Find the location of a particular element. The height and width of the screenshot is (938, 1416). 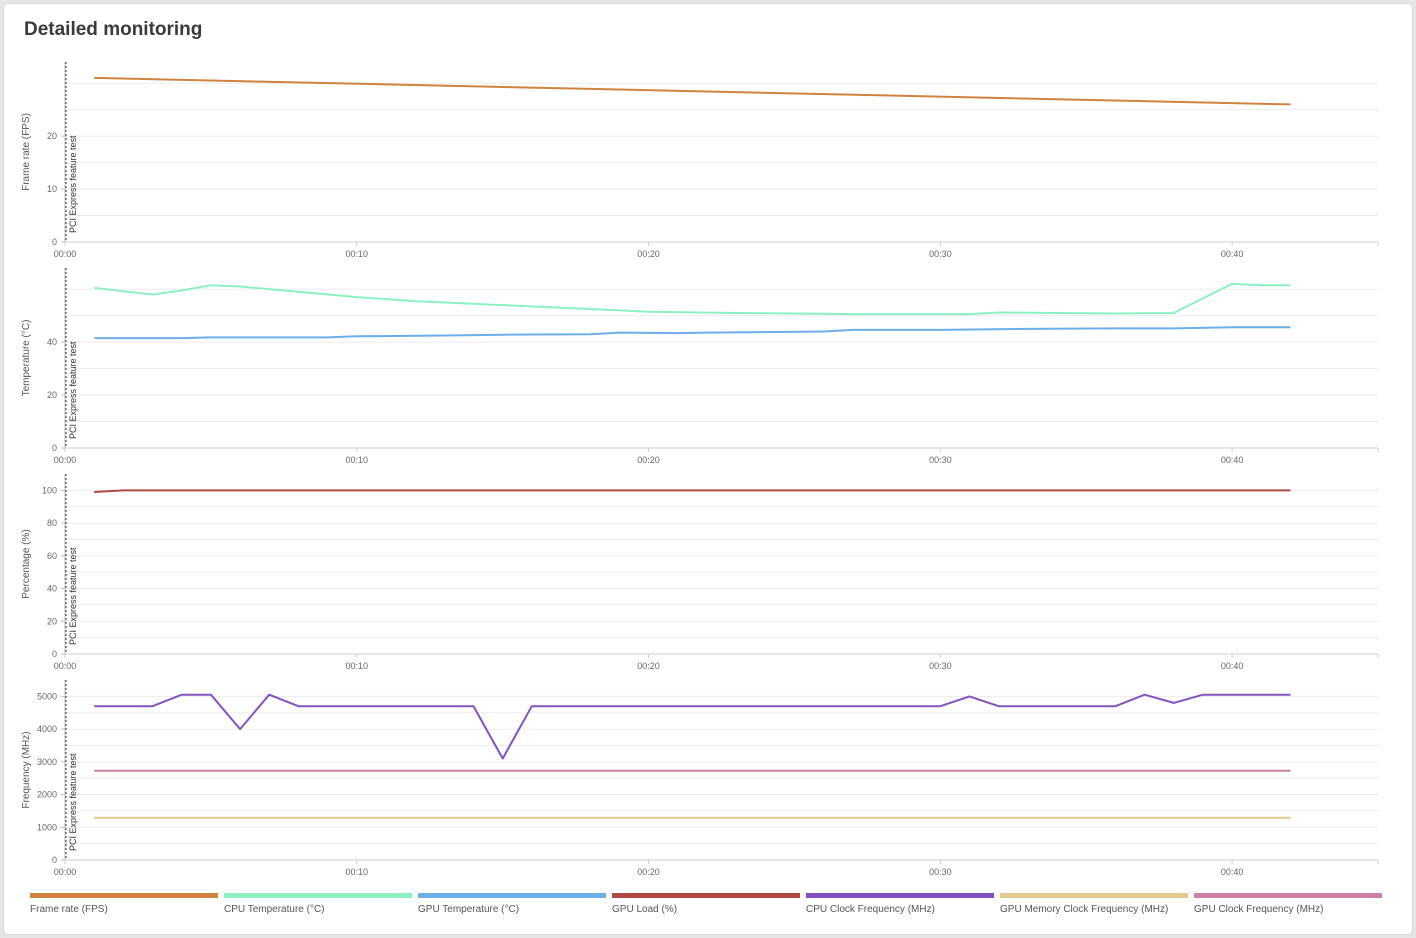

y-axis-label: Frame rate (FPS) is located at coordinates (26, 152).